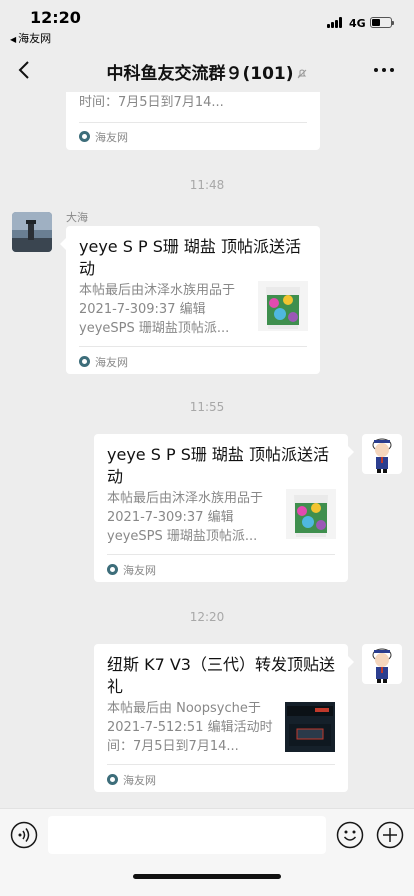 This screenshot has width=414, height=896. What do you see at coordinates (207, 617) in the screenshot?
I see `timestamp: 12:20` at bounding box center [207, 617].